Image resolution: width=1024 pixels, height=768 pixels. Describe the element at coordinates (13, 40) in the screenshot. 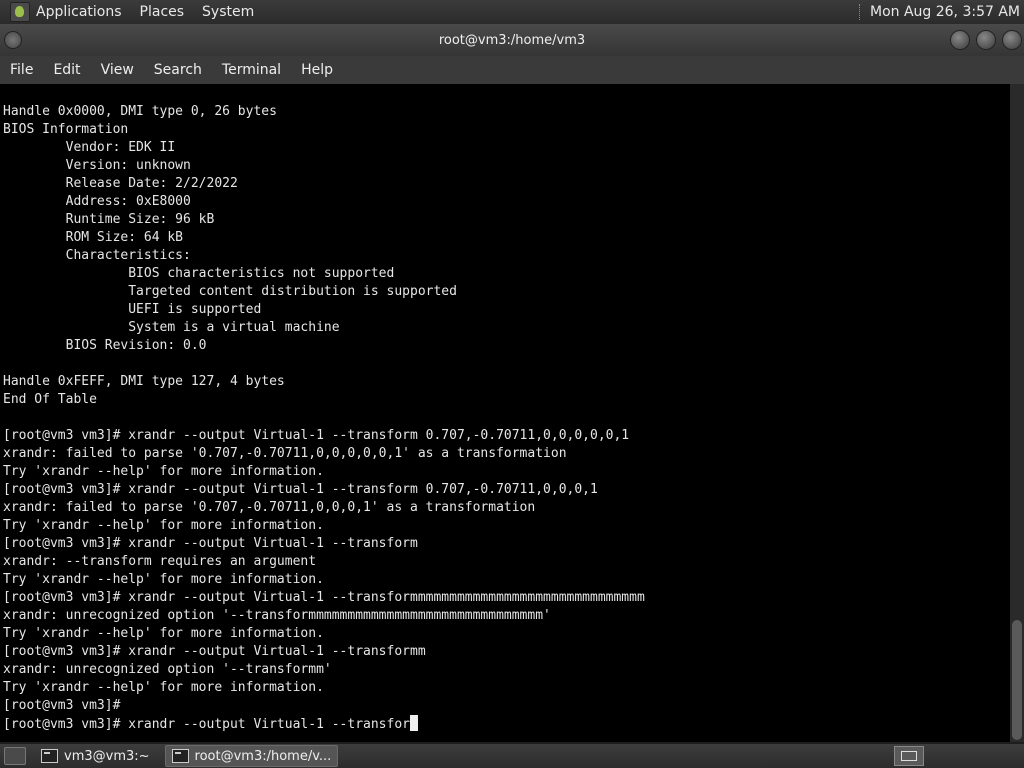

I see `window-menu-icon` at that location.